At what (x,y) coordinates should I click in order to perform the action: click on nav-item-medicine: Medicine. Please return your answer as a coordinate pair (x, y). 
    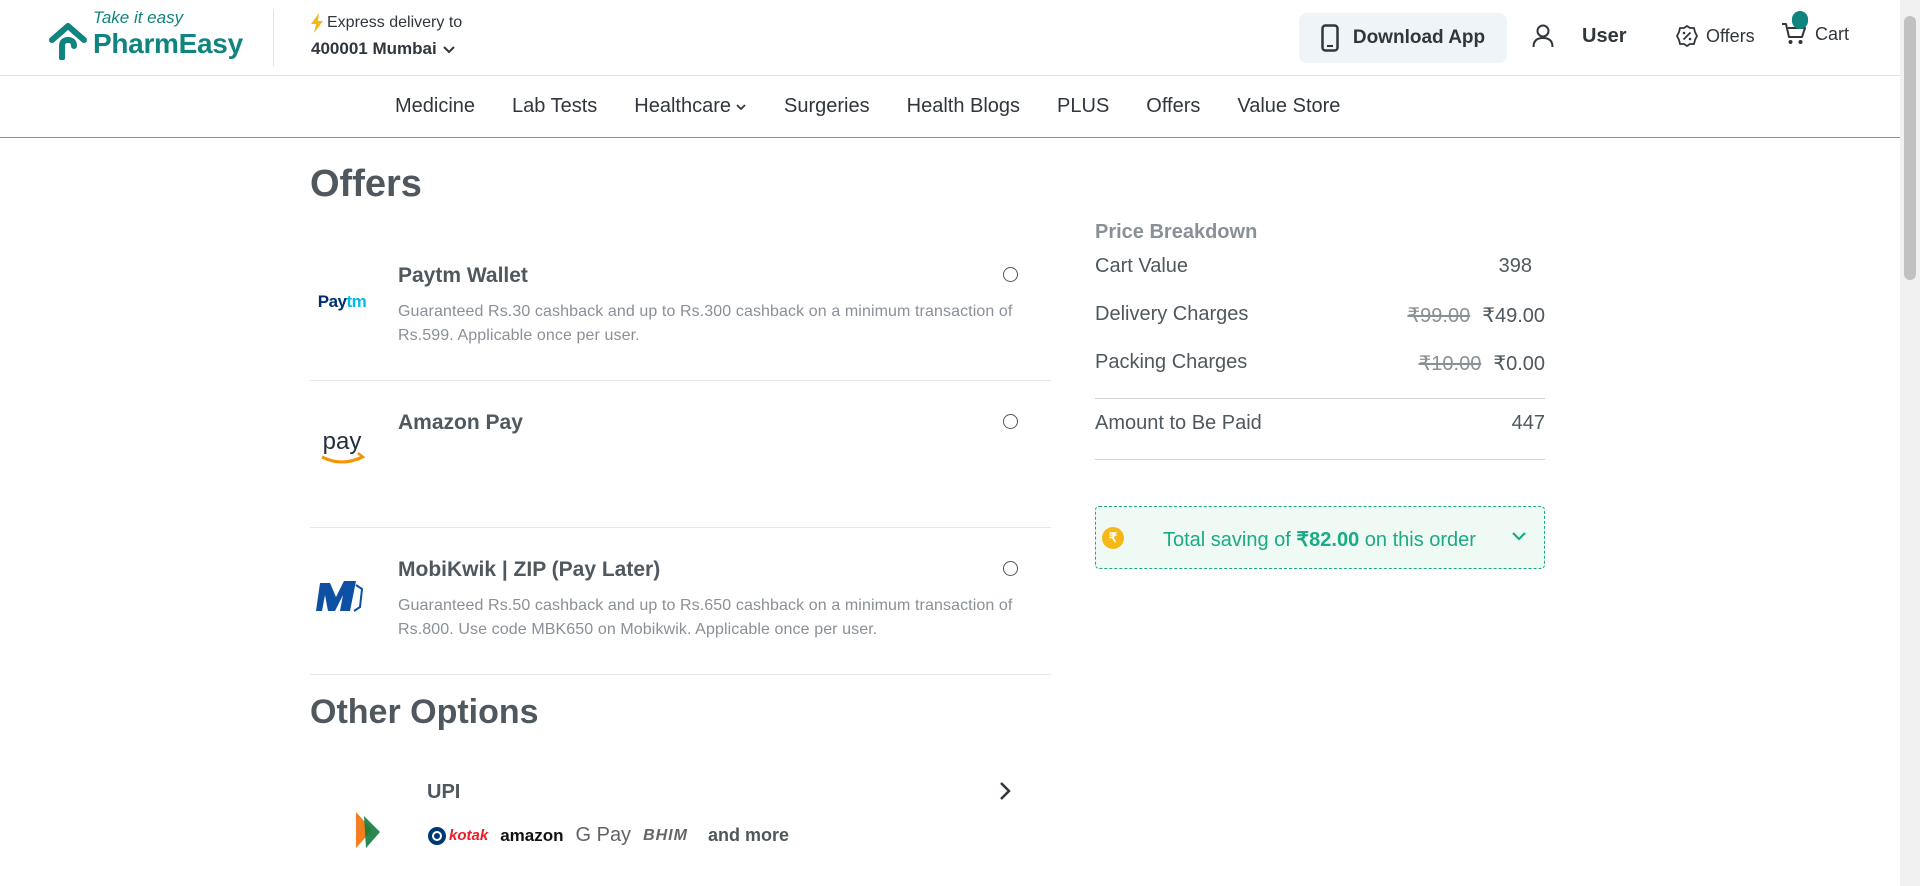
    Looking at the image, I should click on (435, 106).